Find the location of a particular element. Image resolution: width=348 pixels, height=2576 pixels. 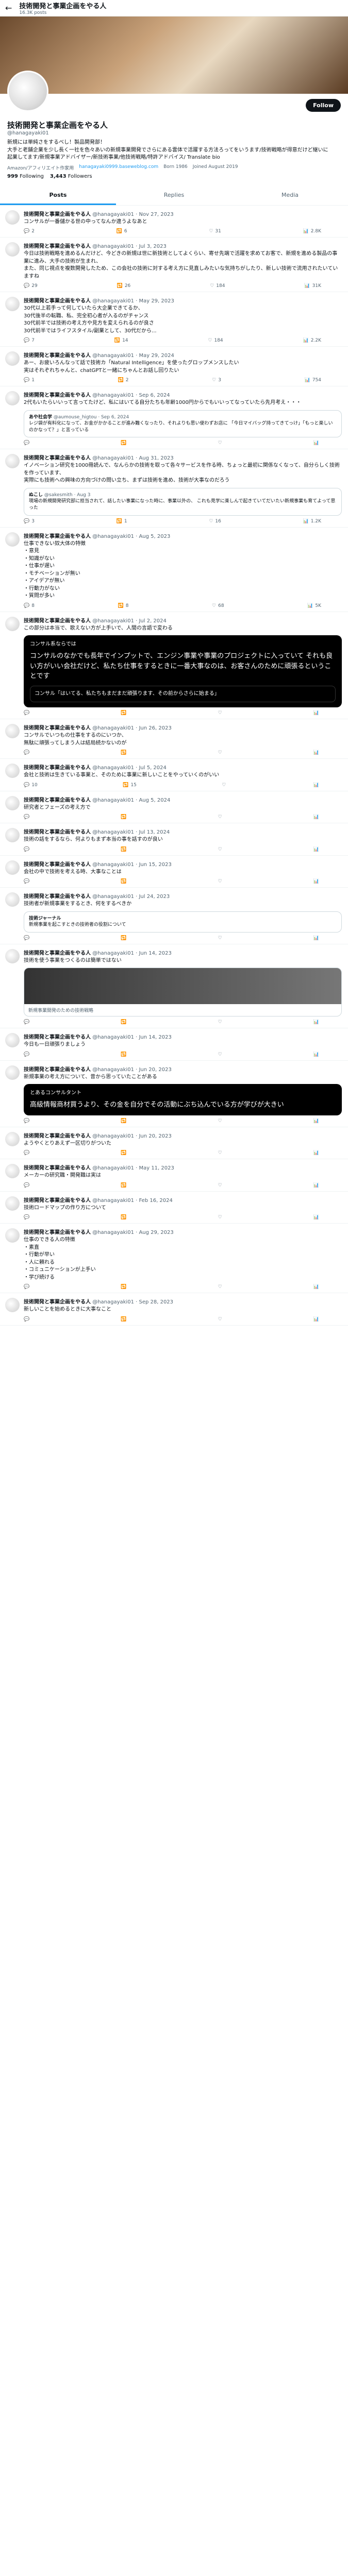

tab-posts: Posts is located at coordinates (58, 196).